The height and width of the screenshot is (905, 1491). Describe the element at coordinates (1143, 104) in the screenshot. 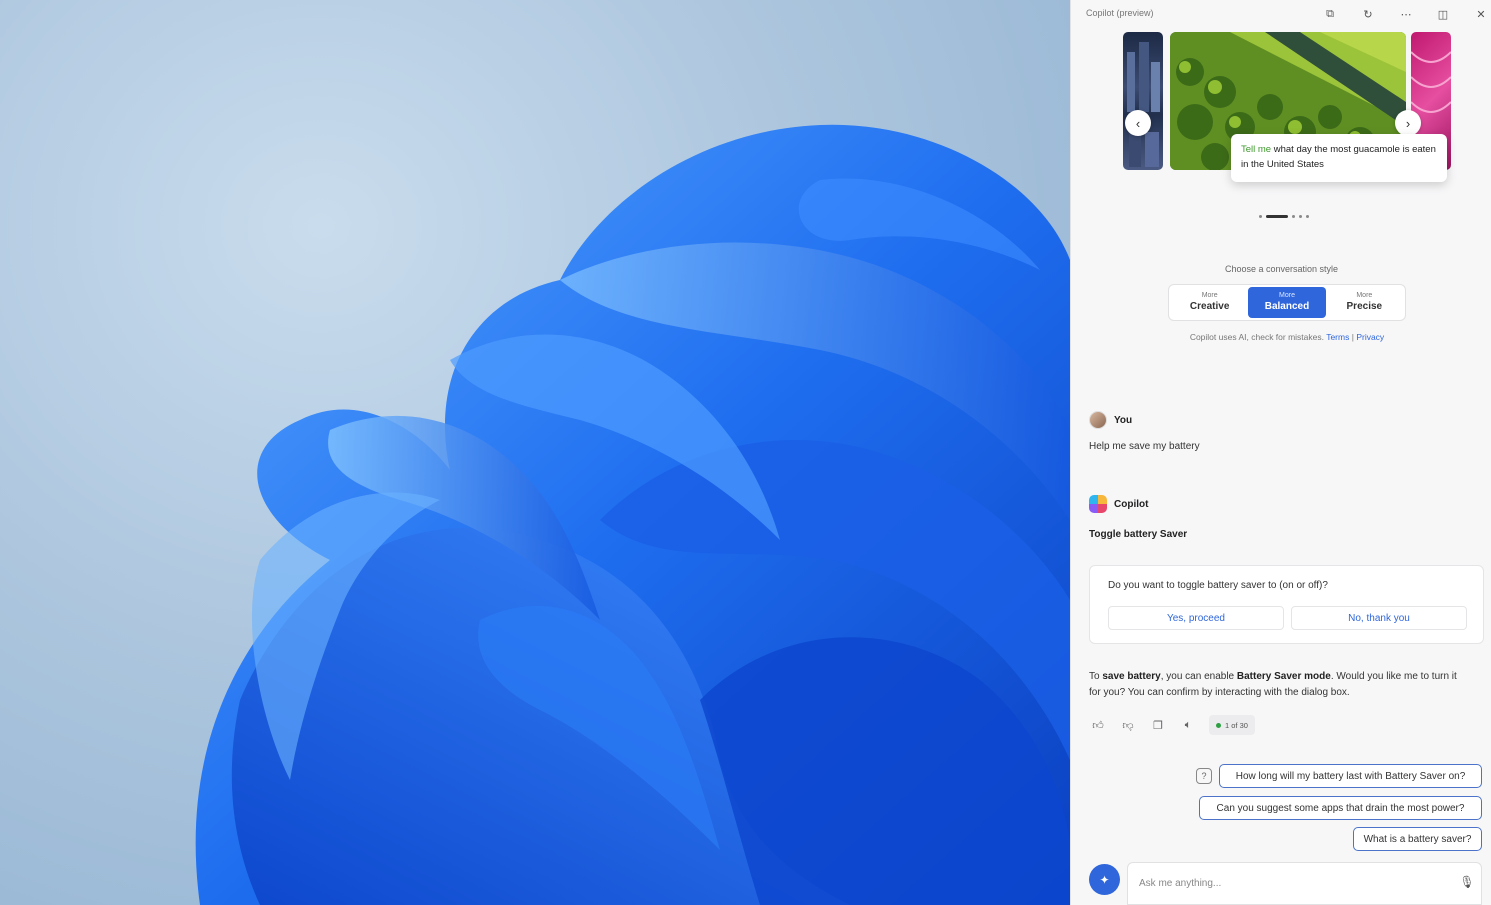

I see `city-image` at that location.